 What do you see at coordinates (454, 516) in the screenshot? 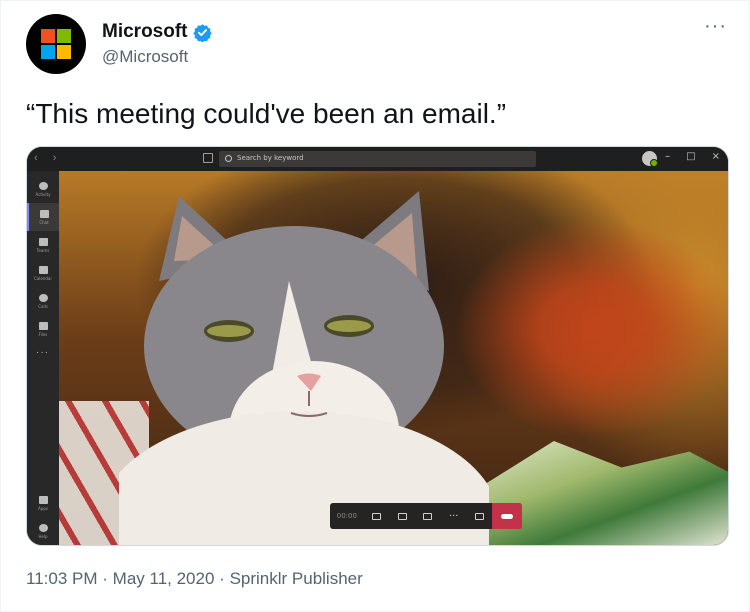
I see `call-more-button: ···` at bounding box center [454, 516].